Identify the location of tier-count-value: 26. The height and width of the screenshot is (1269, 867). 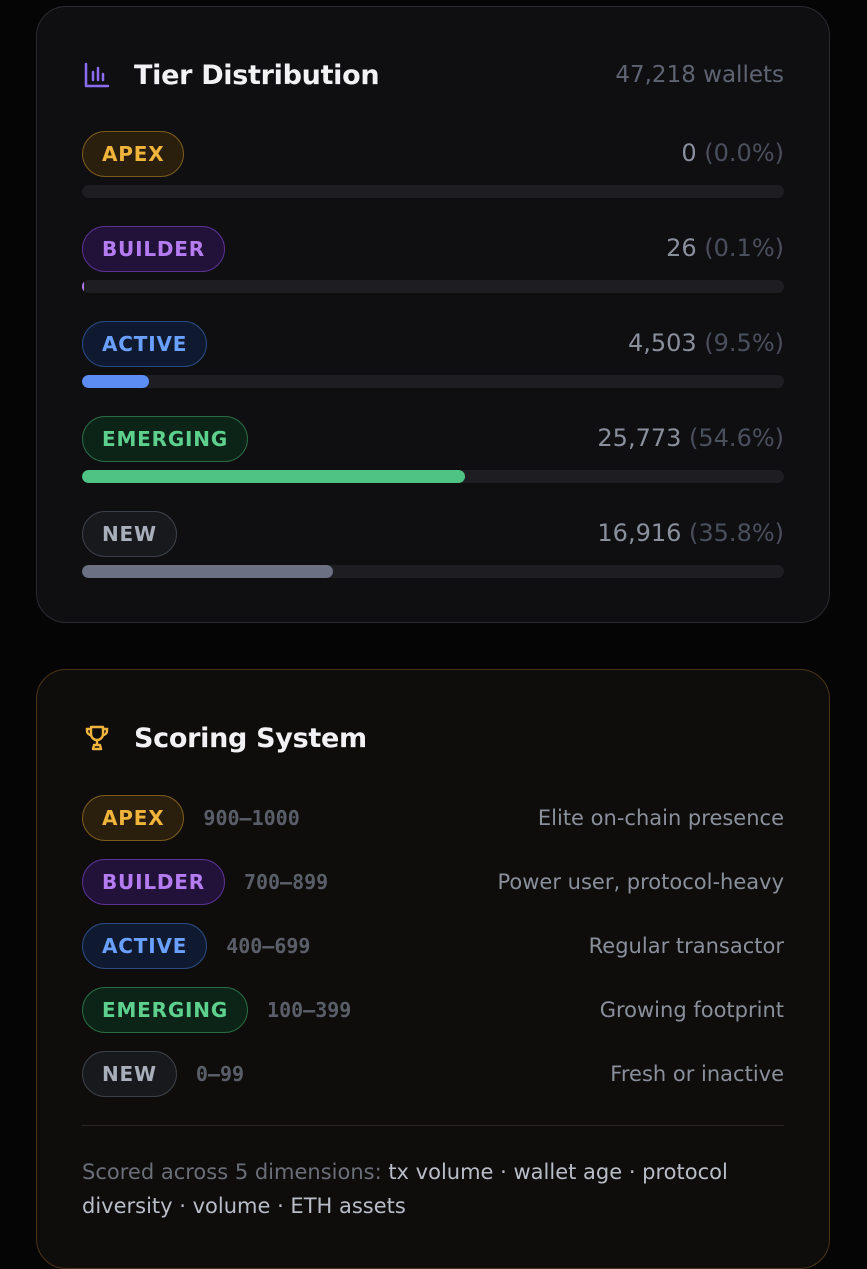
(681, 248).